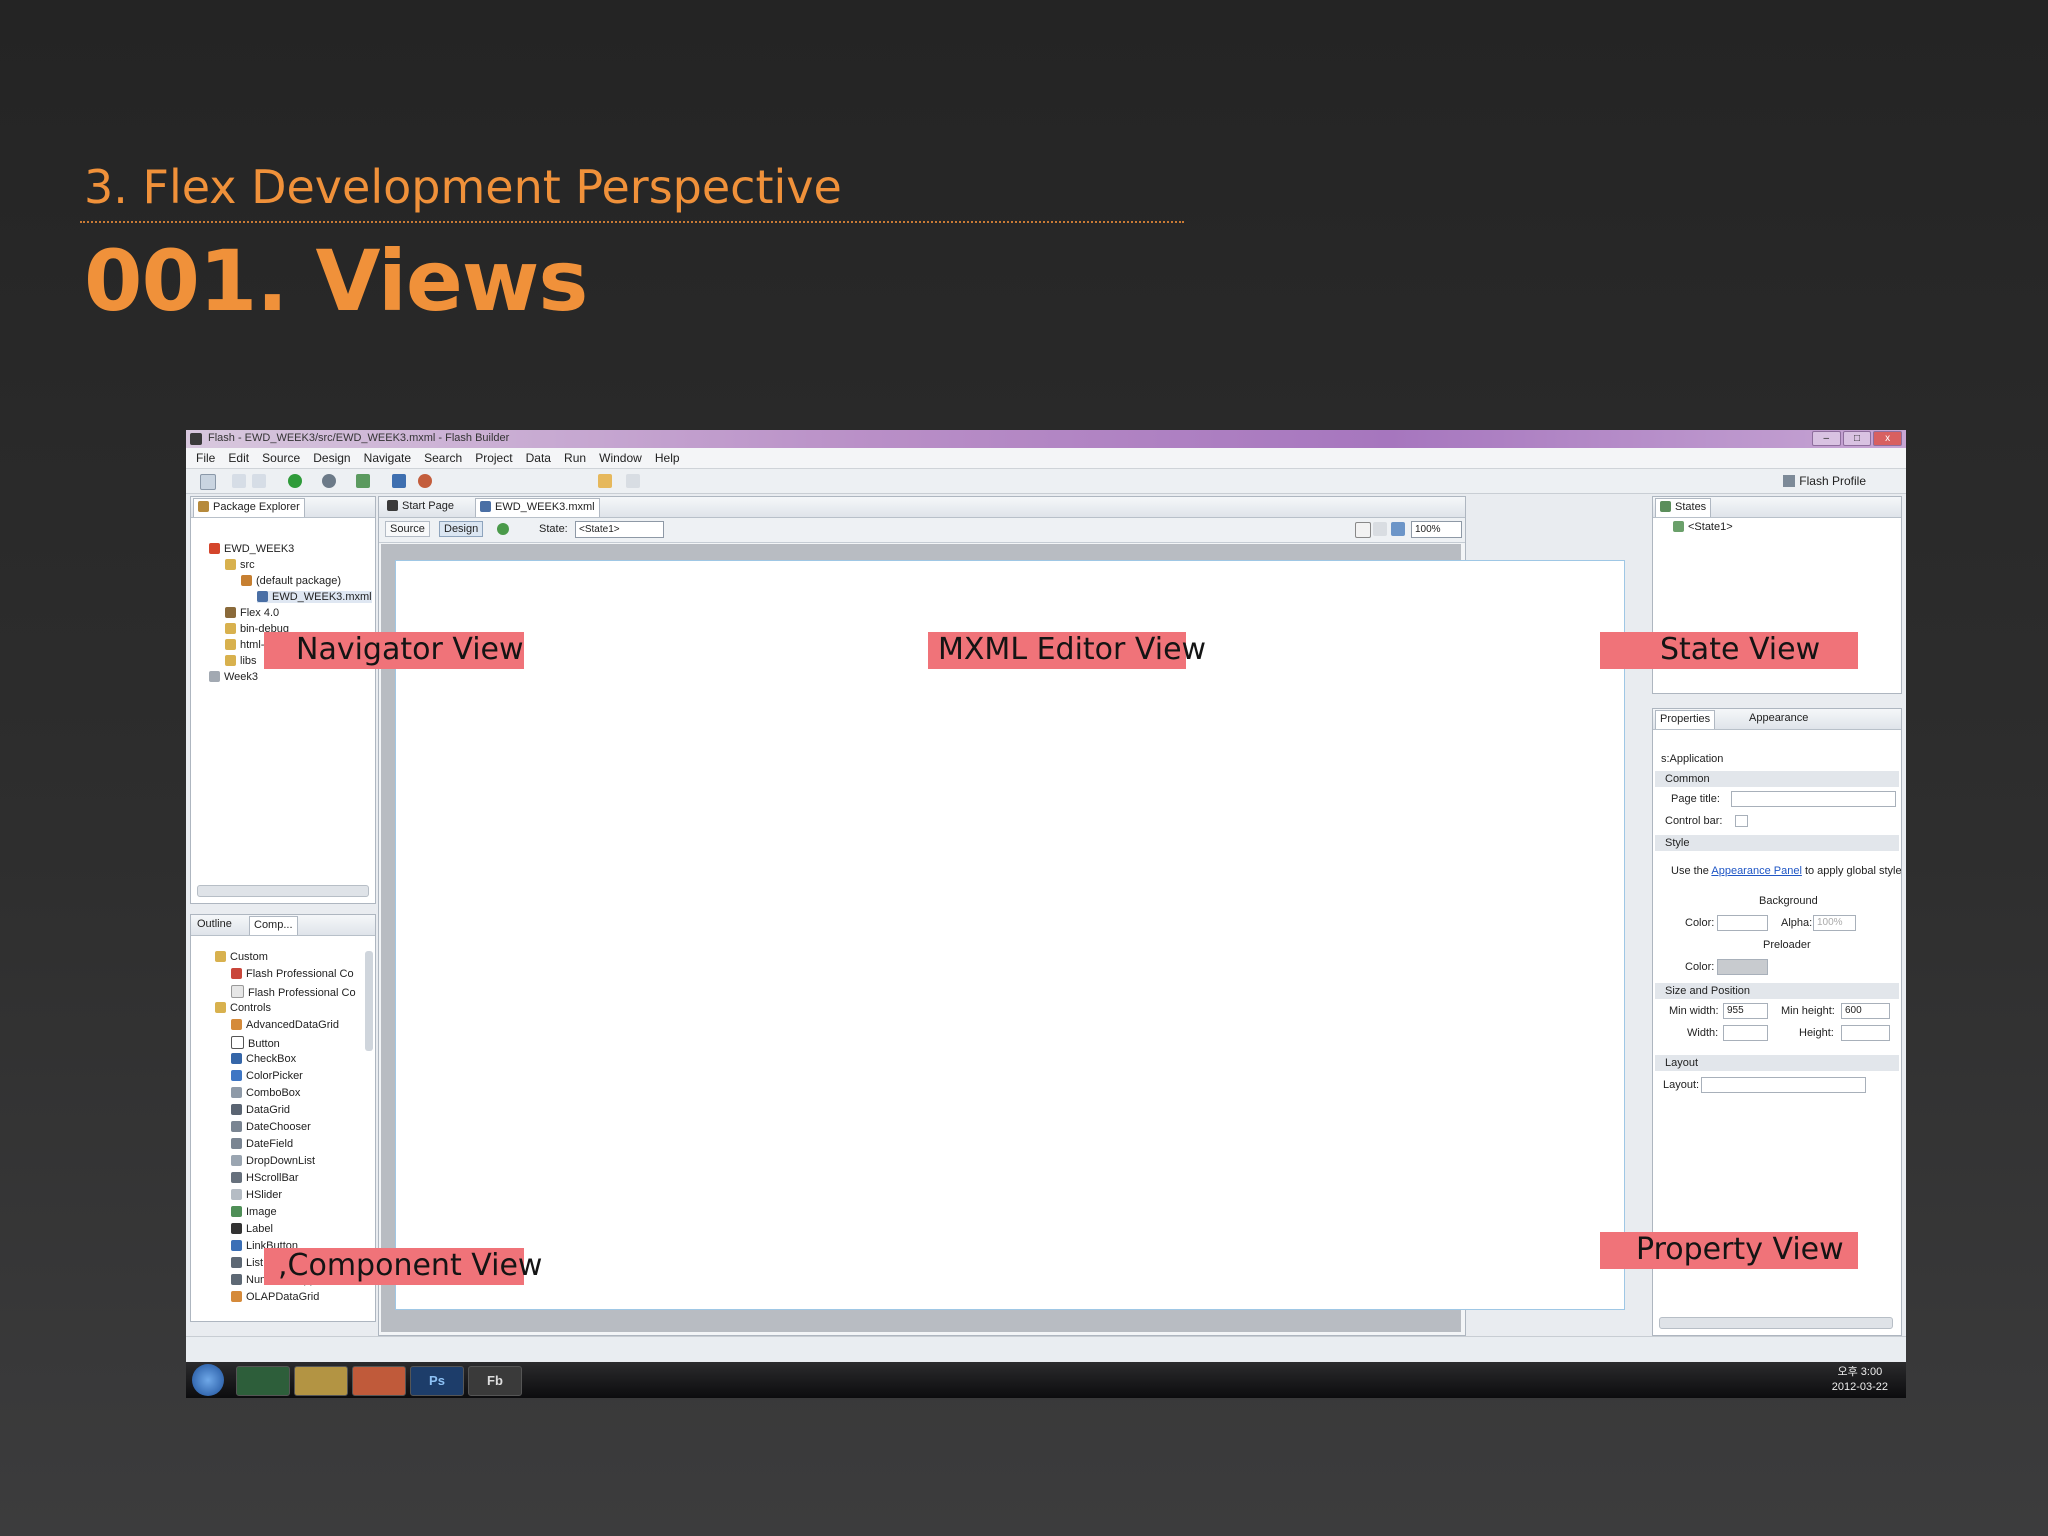 This screenshot has width=2048, height=1536. Describe the element at coordinates (272, 1178) in the screenshot. I see `list-item-label: HScrollBar` at that location.